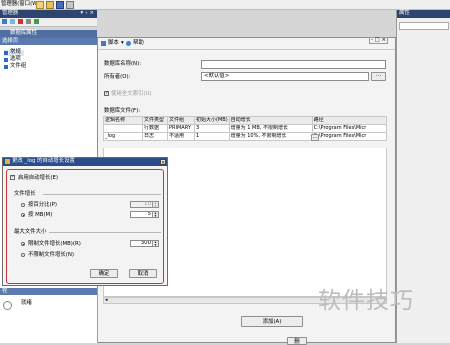 Image resolution: width=450 pixels, height=345 pixels. What do you see at coordinates (103, 43) in the screenshot?
I see `script-icon` at bounding box center [103, 43].